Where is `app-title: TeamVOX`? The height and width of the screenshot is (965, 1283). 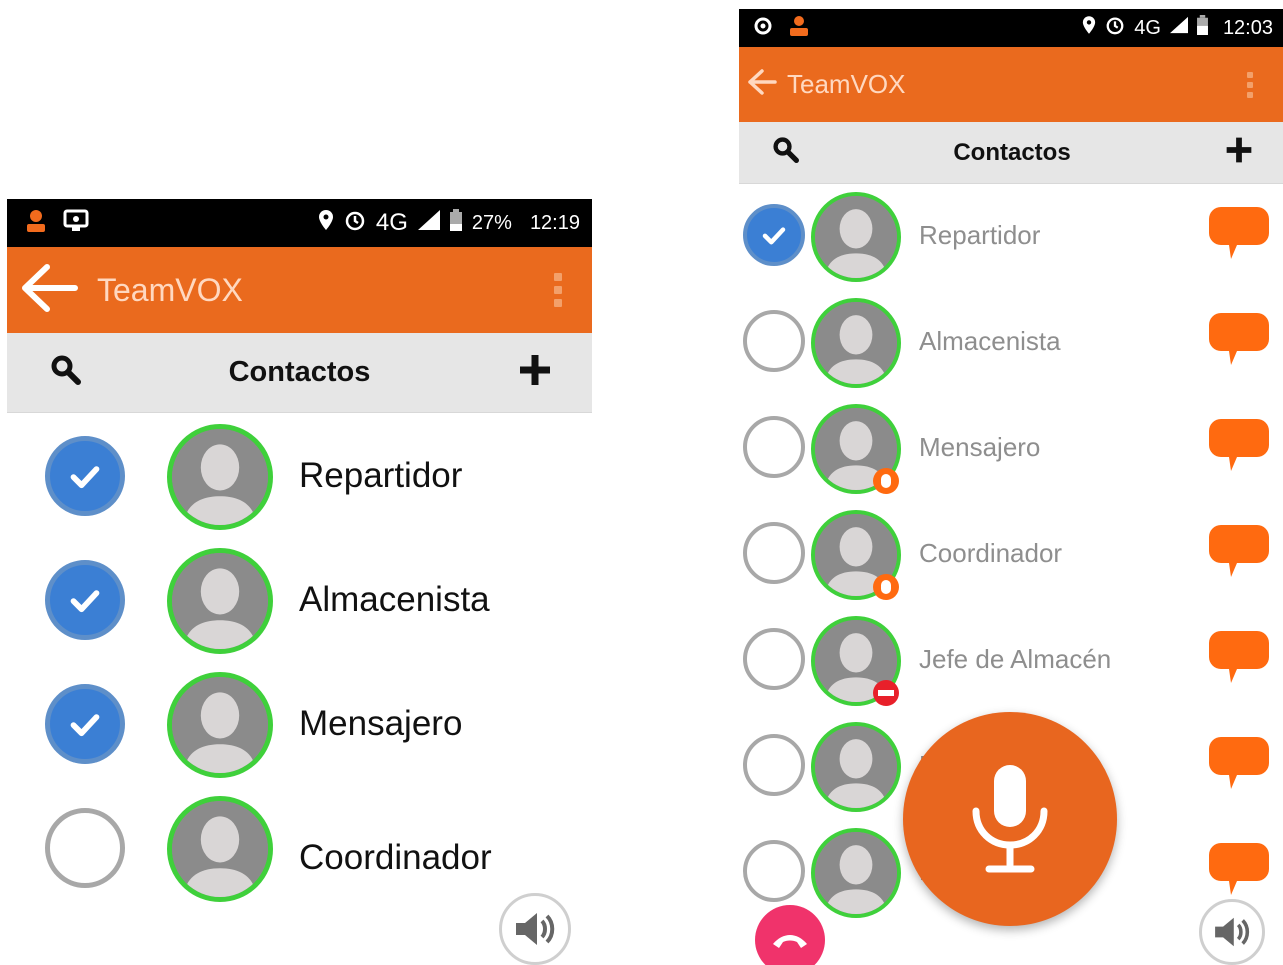
app-title: TeamVOX is located at coordinates (170, 289).